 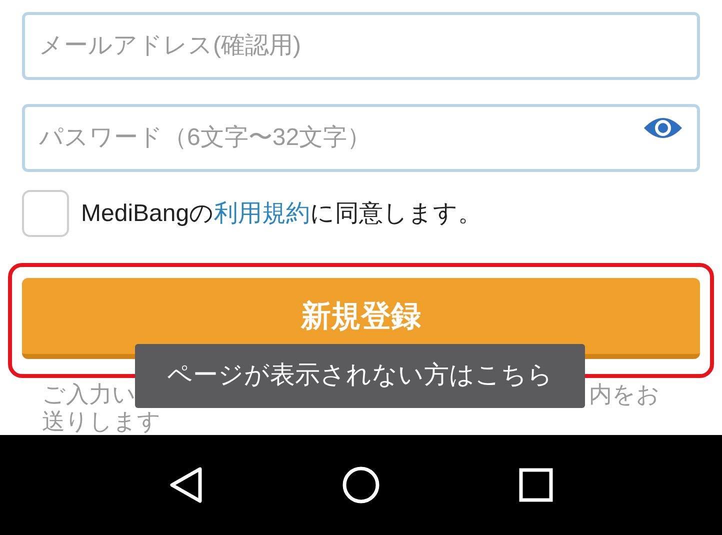 I want to click on home-icon, so click(x=361, y=485).